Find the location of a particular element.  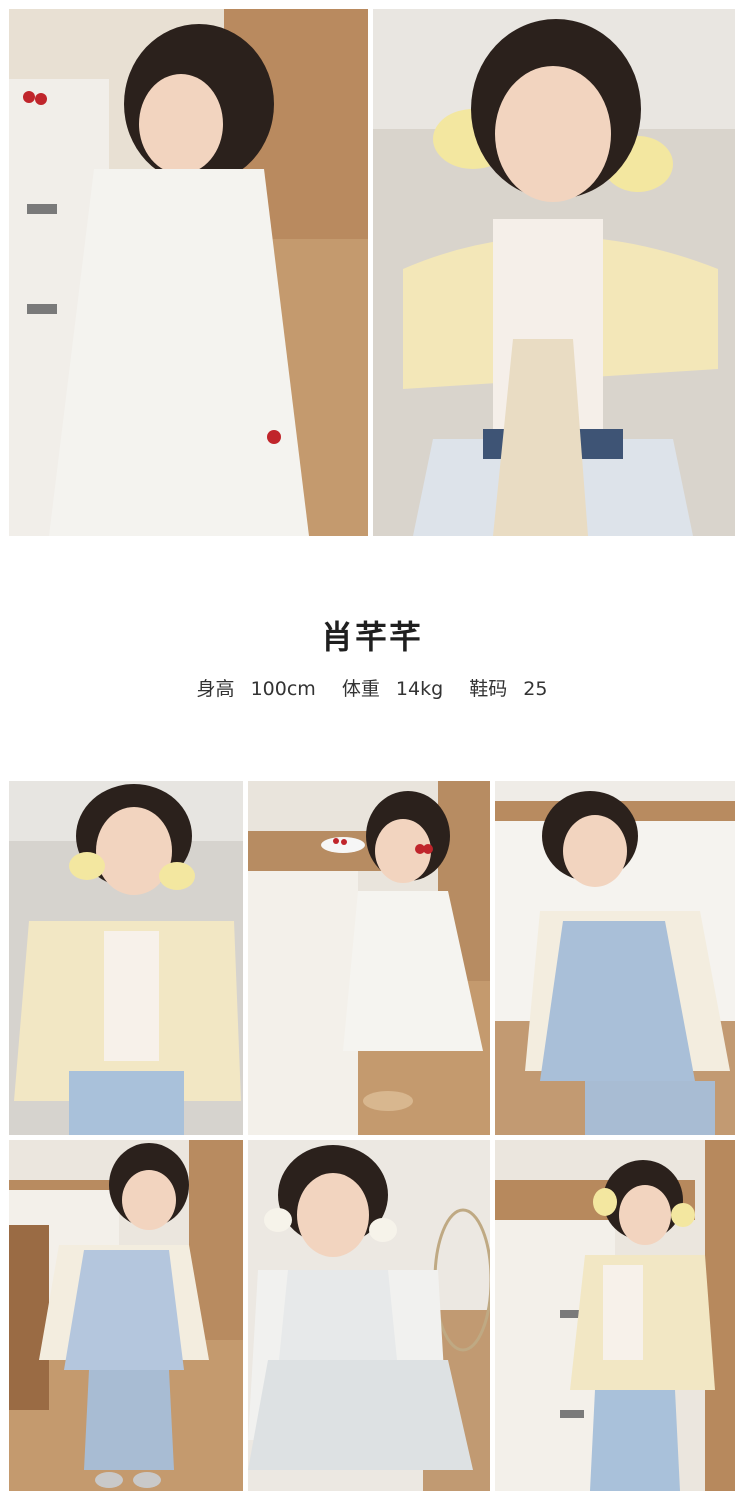

height-value: 100cm is located at coordinates (283, 689).